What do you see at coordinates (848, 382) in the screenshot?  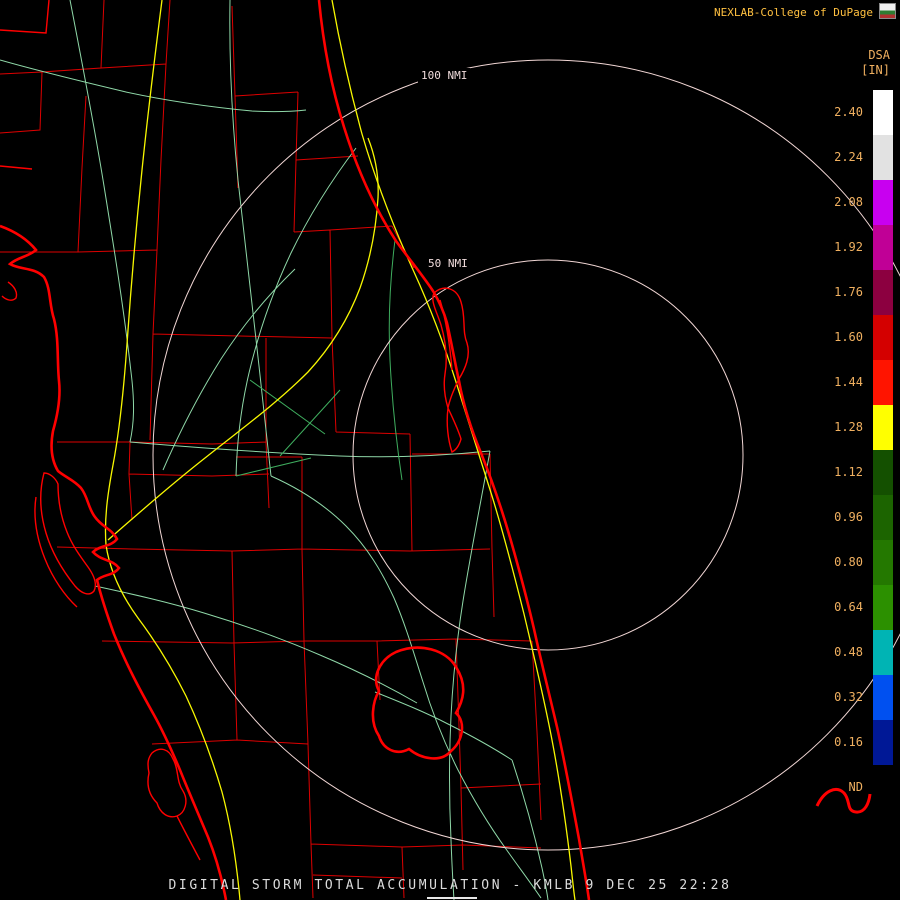 I see `colorbar-label: 1.44` at bounding box center [848, 382].